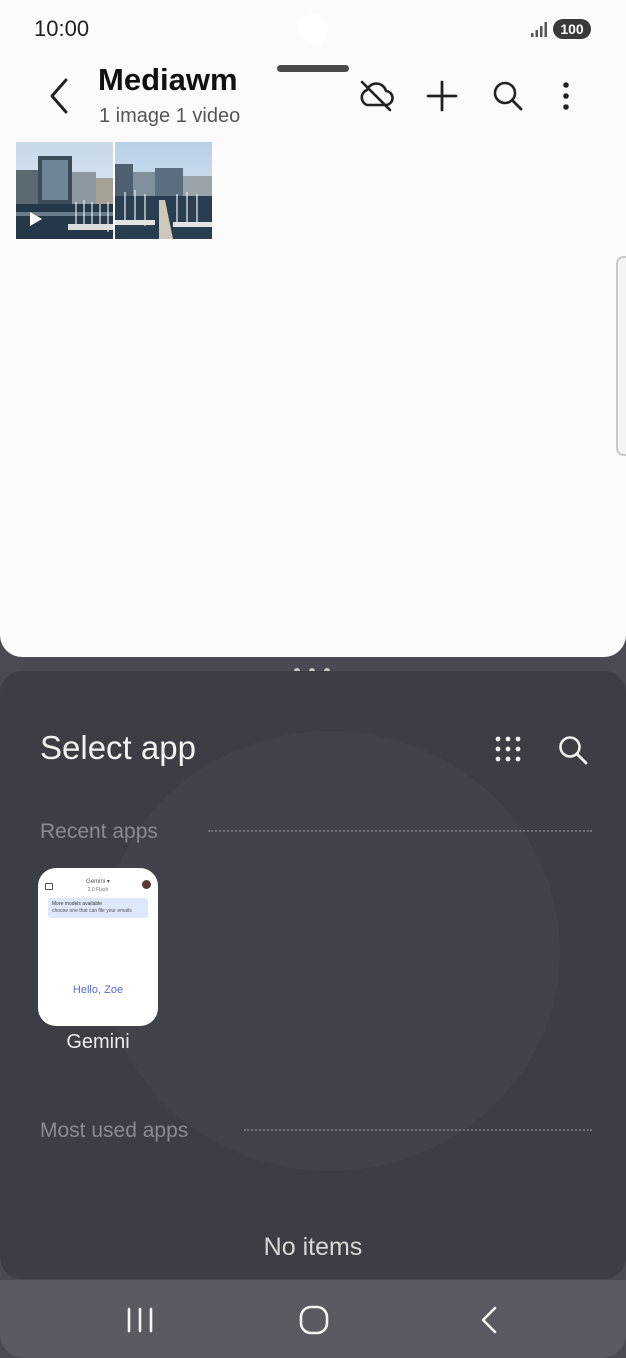 Image resolution: width=626 pixels, height=1358 pixels. I want to click on recent-apps-label: Recent apps, so click(99, 831).